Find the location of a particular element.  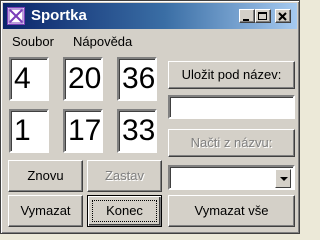

load-from-button: Načti z názvu: is located at coordinates (231, 143).